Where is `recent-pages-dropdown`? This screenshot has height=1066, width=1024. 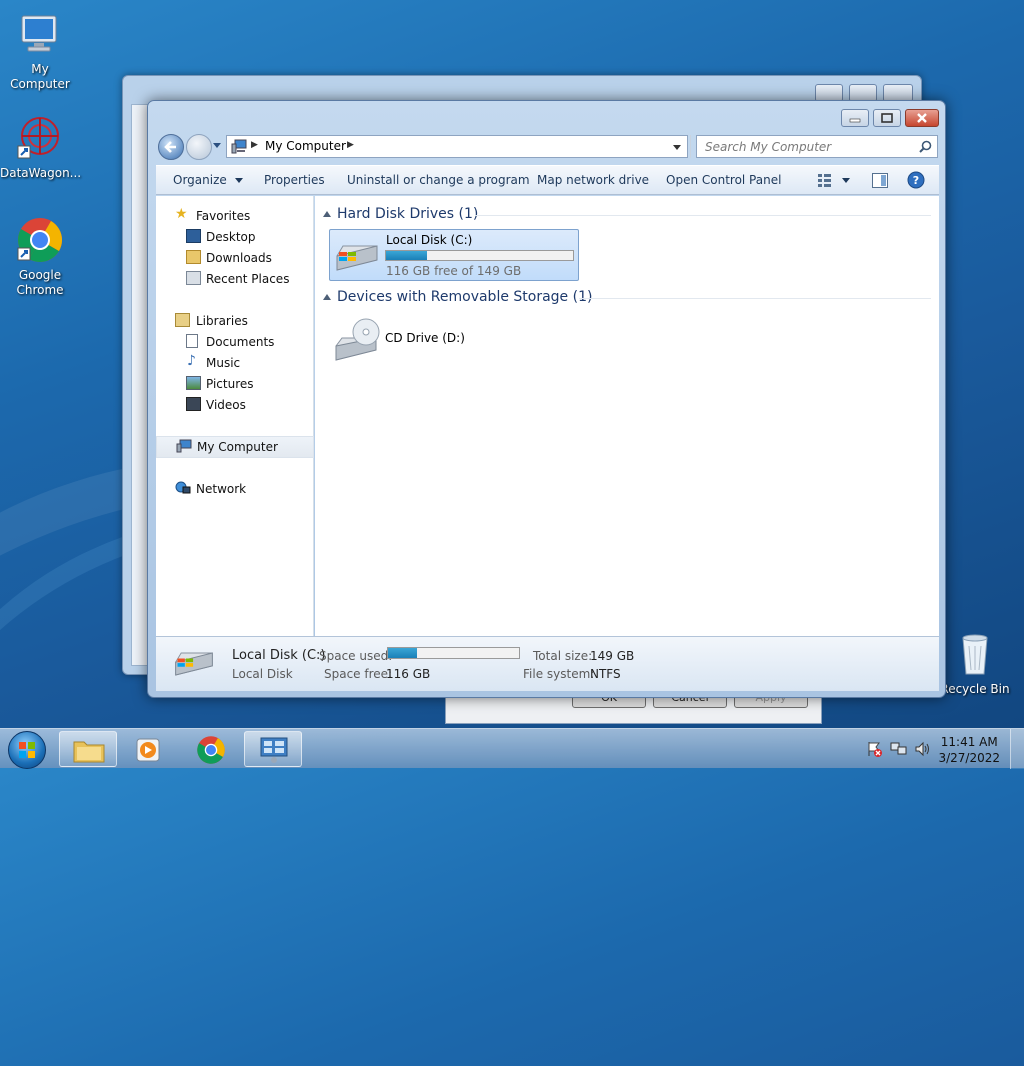 recent-pages-dropdown is located at coordinates (217, 145).